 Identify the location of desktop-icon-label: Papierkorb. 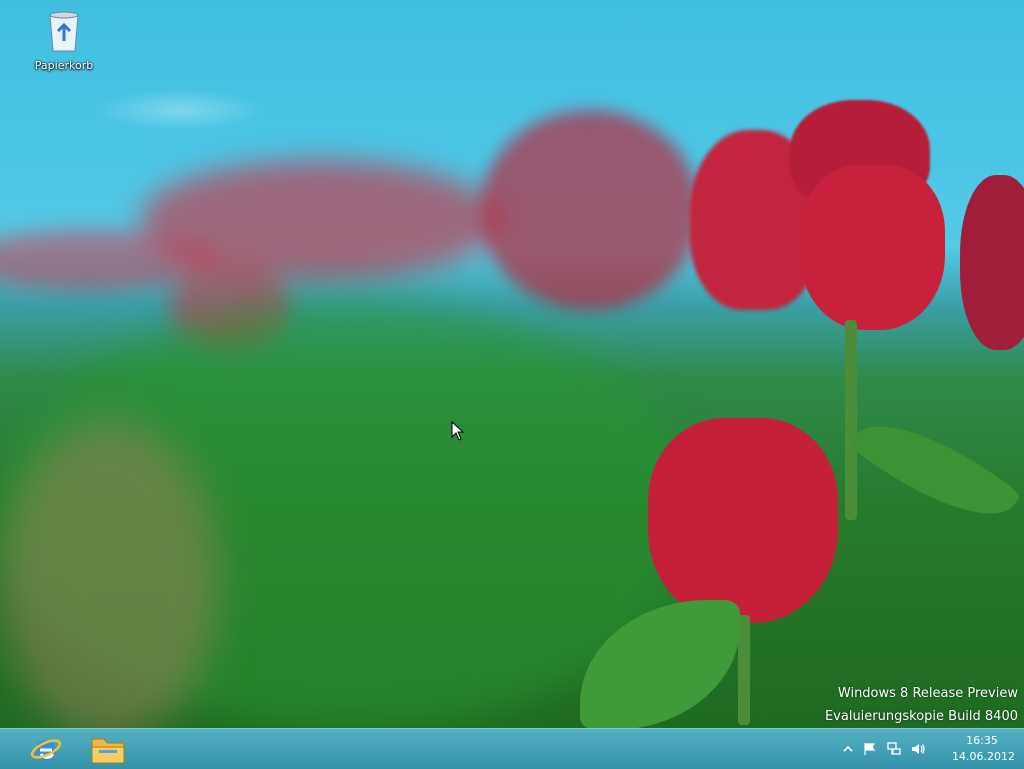
(64, 65).